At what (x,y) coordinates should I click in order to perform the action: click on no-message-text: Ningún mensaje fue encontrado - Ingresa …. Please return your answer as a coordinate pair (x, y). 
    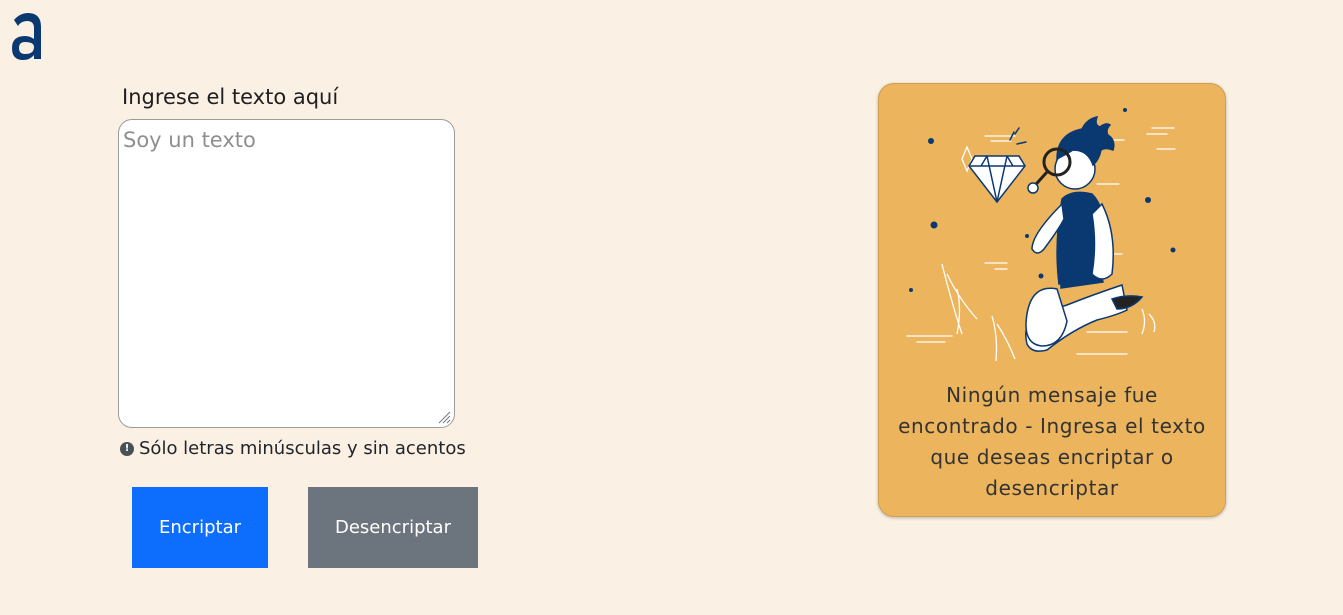
    Looking at the image, I should click on (1052, 441).